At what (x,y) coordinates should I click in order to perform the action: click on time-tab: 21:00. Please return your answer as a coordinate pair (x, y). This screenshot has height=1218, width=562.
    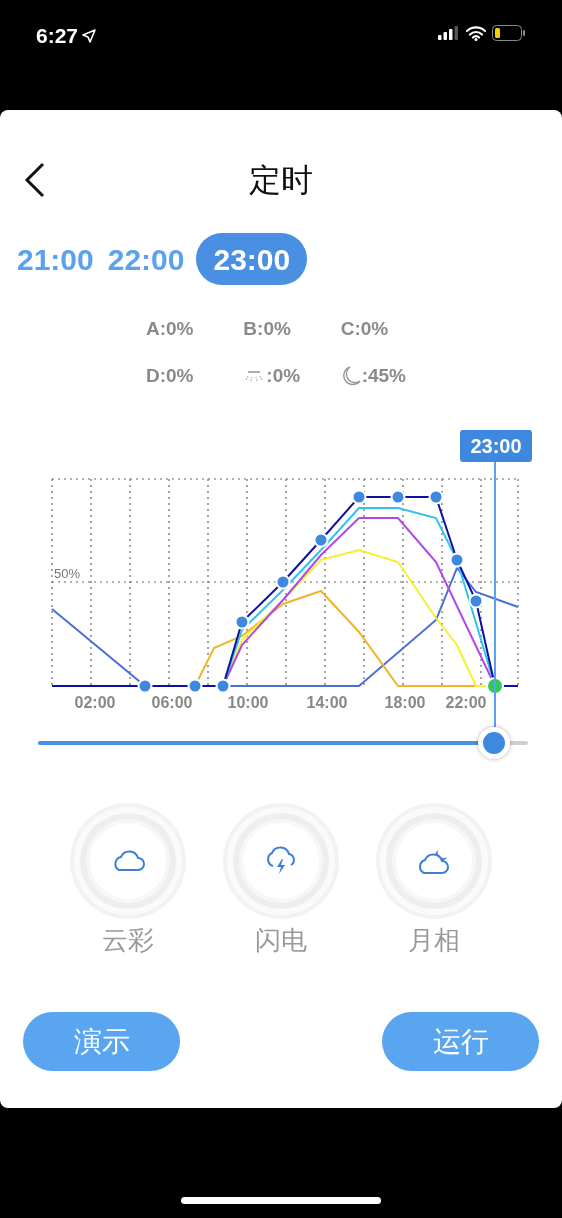
    Looking at the image, I should click on (55, 259).